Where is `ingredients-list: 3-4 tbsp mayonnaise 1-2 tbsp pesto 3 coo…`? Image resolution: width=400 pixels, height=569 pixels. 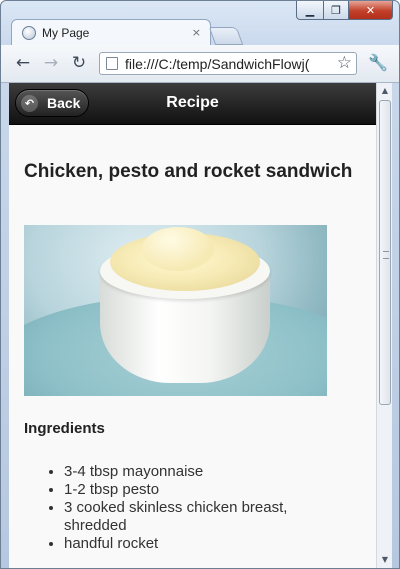
ingredients-list: 3-4 tbsp mayonnaise 1-2 tbsp pesto 3 coo… is located at coordinates (189, 508).